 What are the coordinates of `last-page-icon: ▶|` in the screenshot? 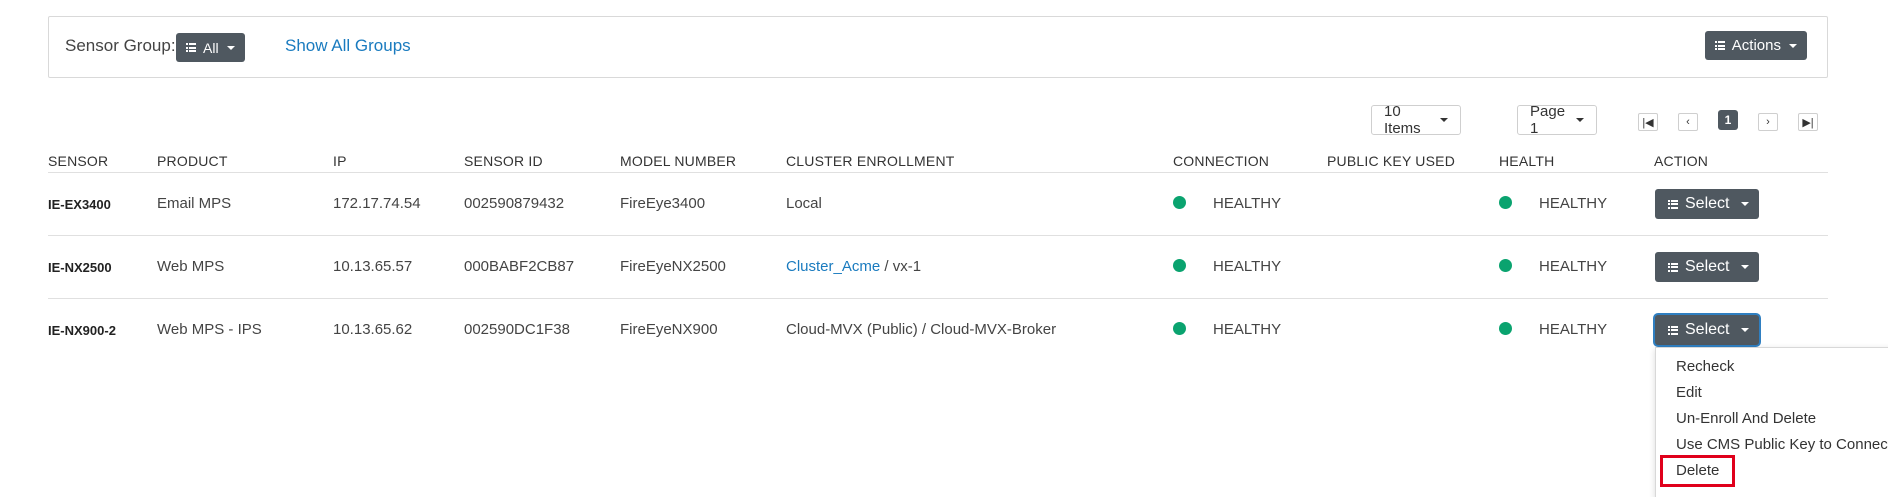 It's located at (1808, 122).